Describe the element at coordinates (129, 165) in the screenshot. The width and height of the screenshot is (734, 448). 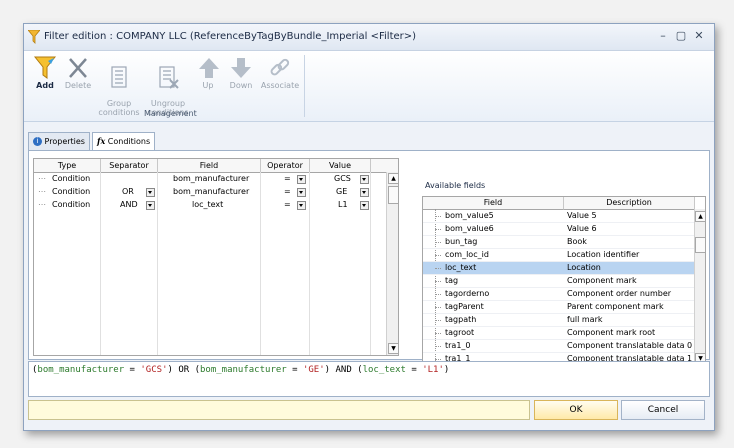
I see `column-header-separator: Separator` at that location.